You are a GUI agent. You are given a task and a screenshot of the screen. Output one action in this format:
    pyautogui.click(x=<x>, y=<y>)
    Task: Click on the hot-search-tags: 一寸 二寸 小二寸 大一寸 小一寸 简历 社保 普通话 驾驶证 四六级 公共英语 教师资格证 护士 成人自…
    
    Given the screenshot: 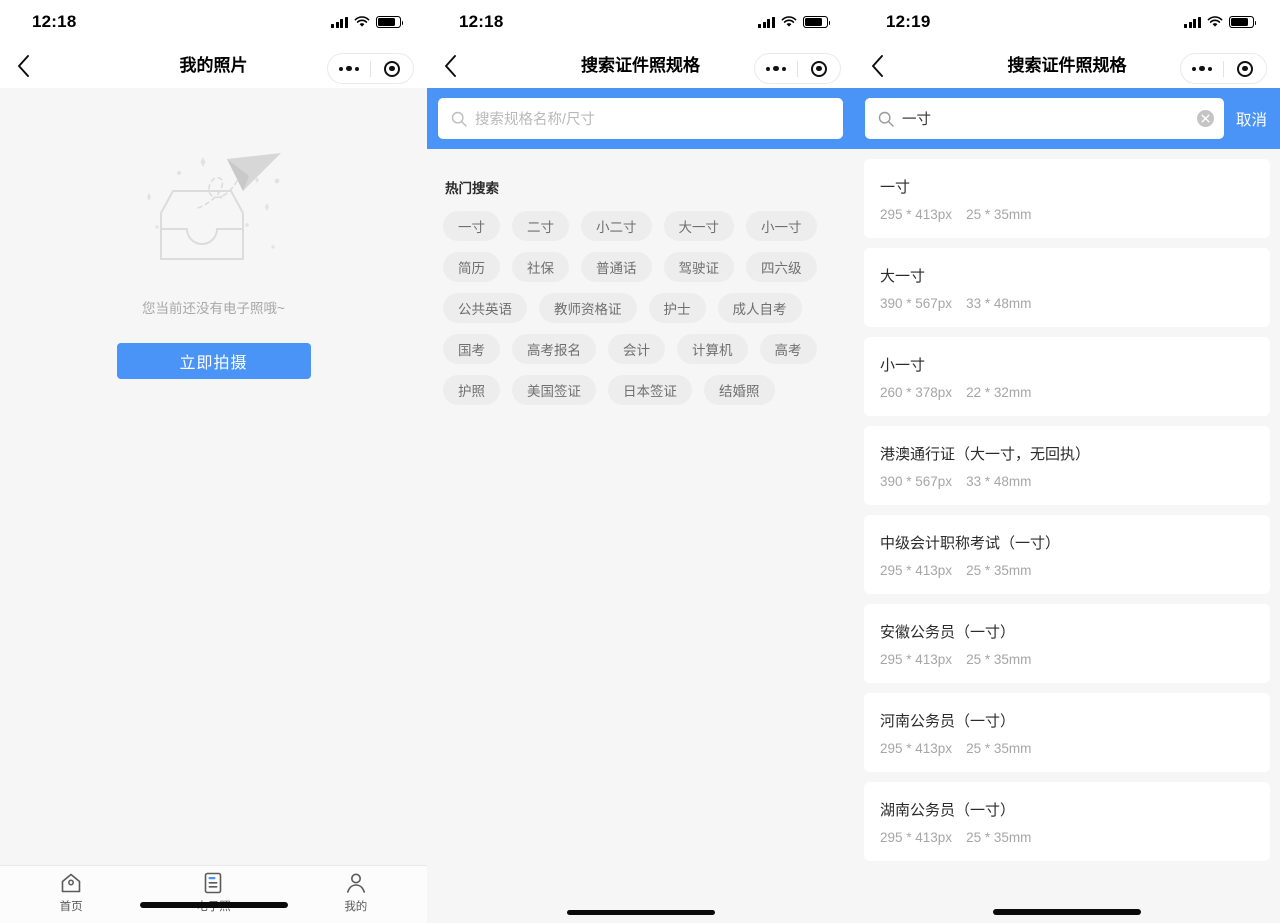 What is the action you would take?
    pyautogui.click(x=640, y=308)
    